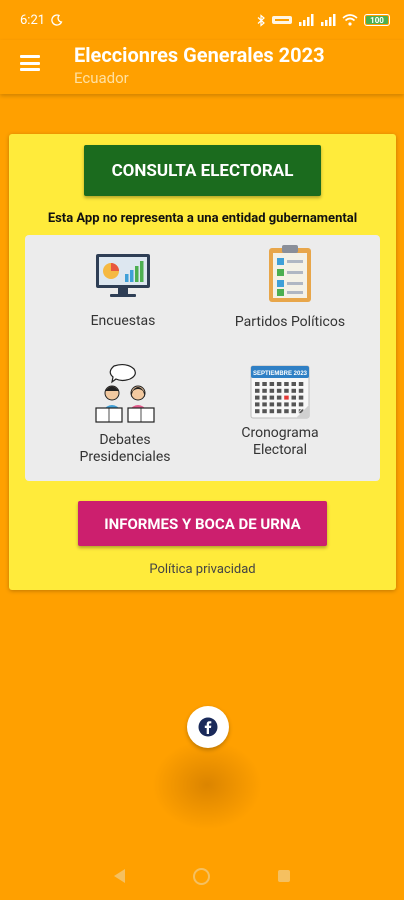 The width and height of the screenshot is (404, 900). I want to click on battery-icon: 100, so click(377, 20).